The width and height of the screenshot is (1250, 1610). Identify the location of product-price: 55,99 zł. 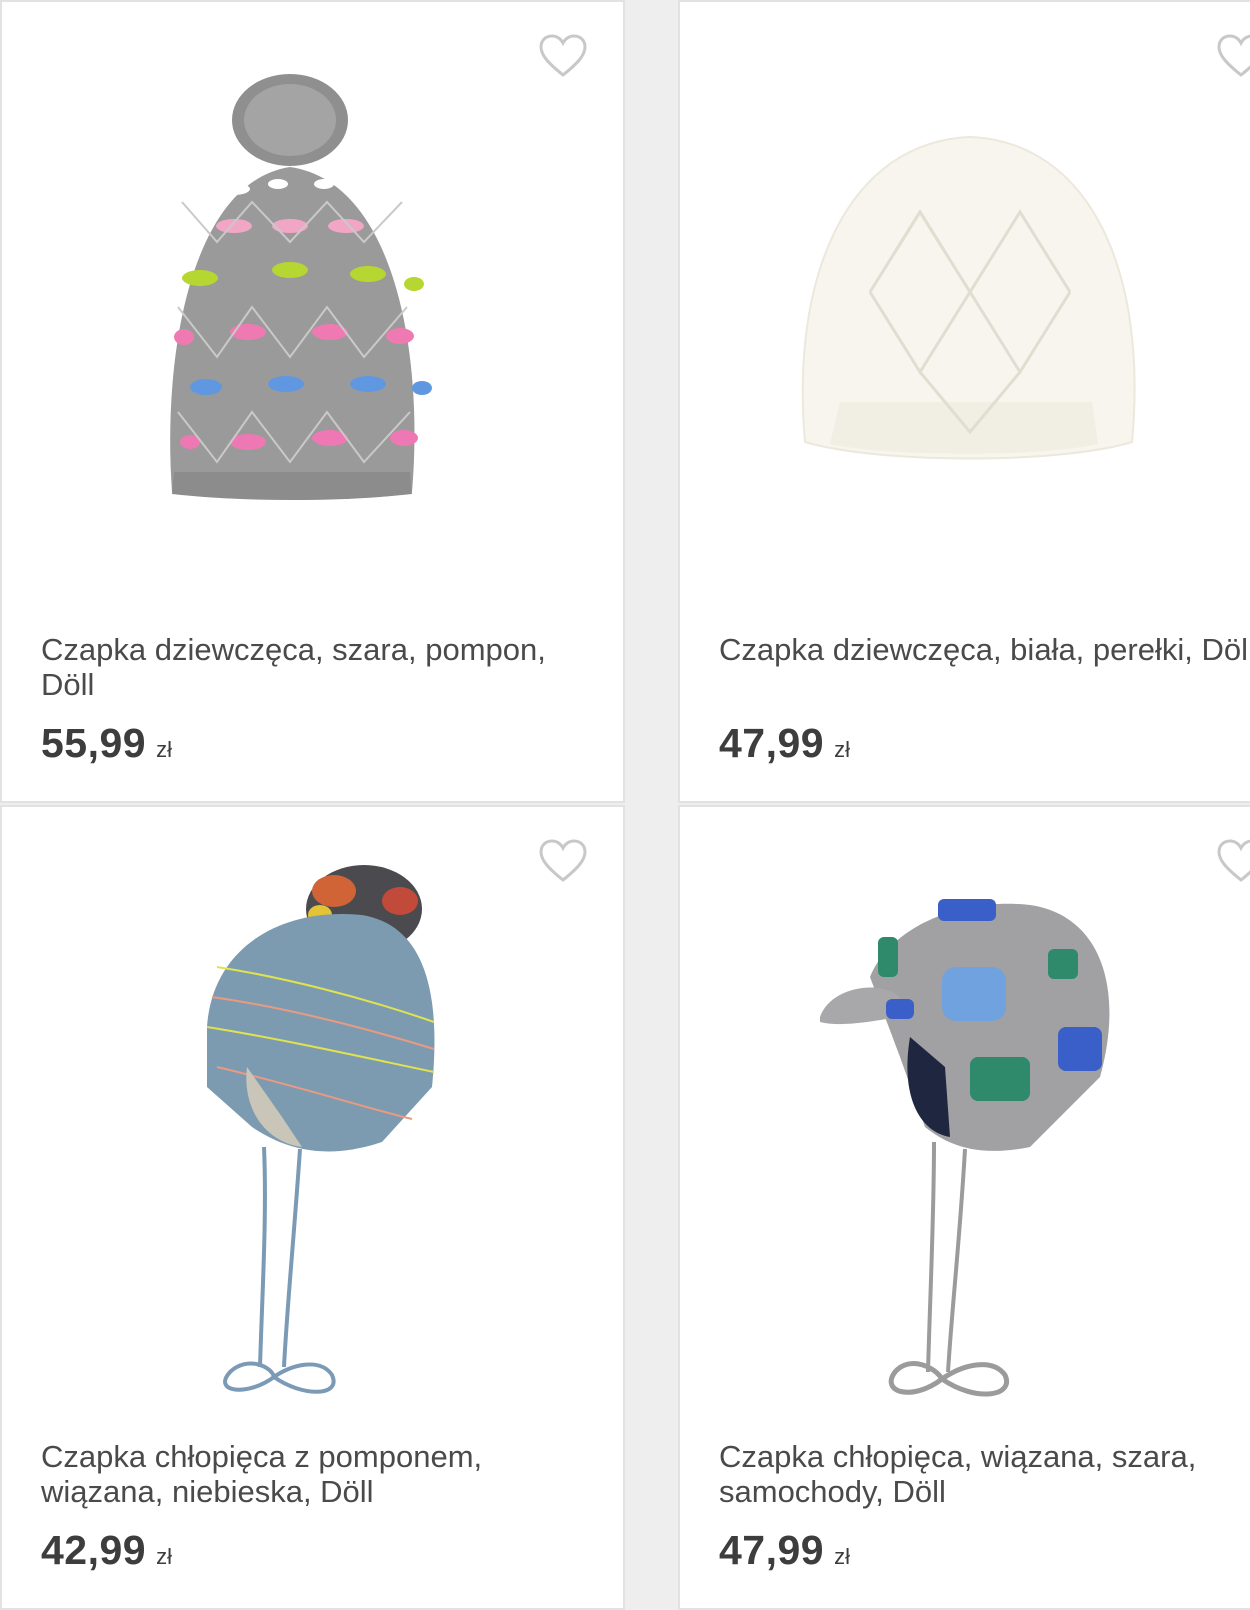
(106, 743).